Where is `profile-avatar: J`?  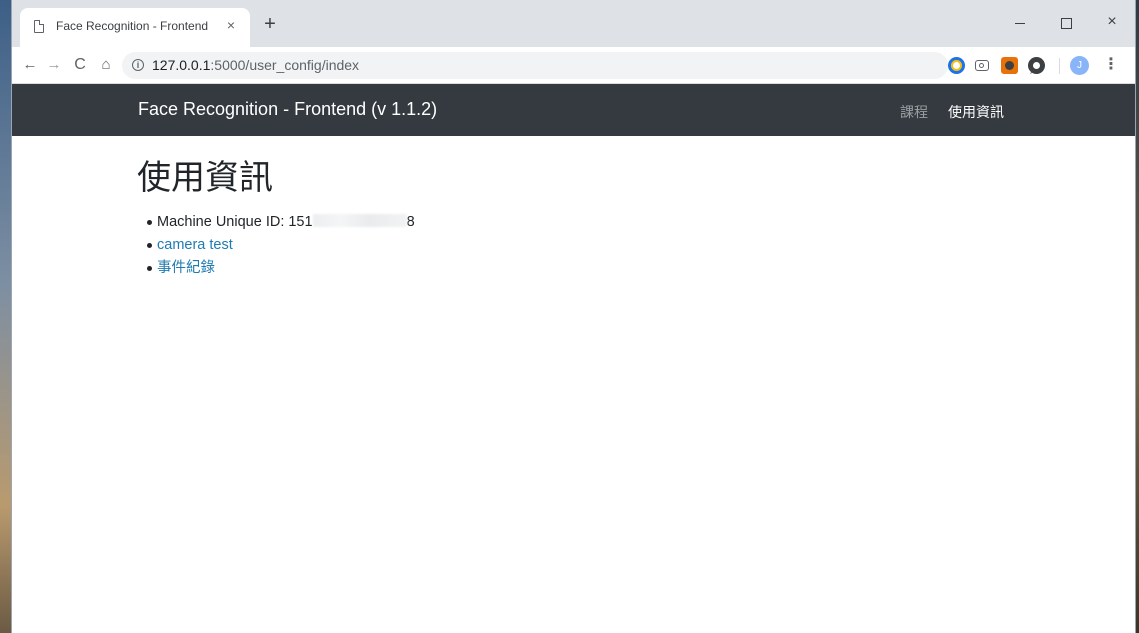
profile-avatar: J is located at coordinates (1079, 65).